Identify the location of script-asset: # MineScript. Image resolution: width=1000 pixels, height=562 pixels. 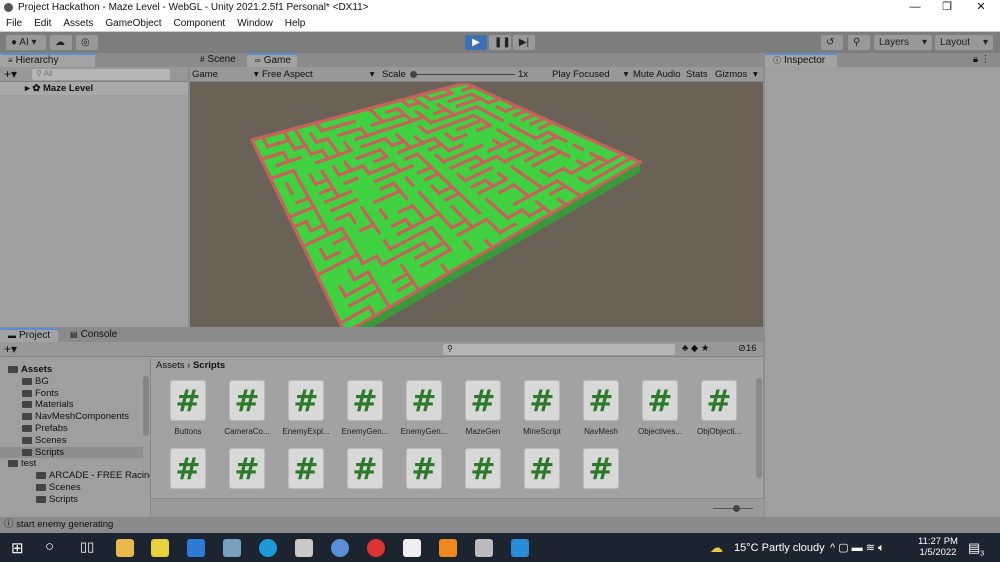
(542, 408).